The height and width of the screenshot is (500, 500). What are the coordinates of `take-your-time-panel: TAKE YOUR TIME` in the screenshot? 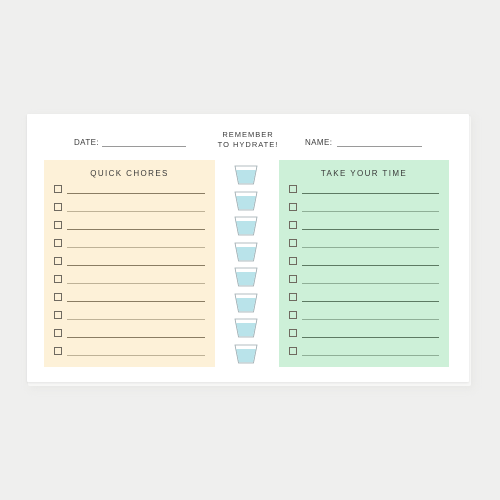 It's located at (364, 263).